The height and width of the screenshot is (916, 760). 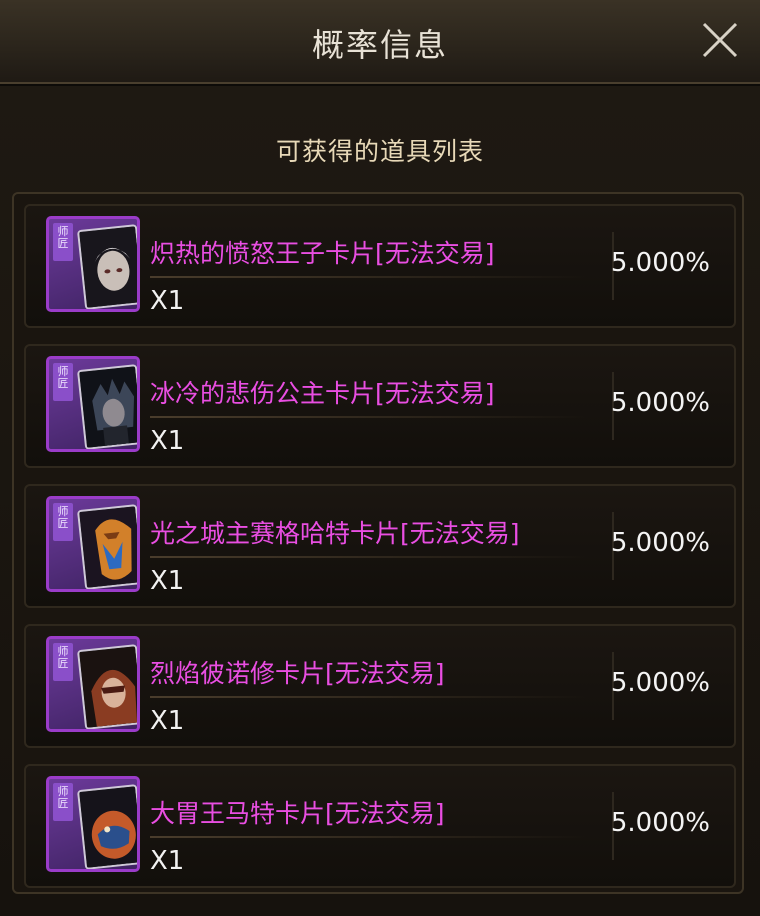 I want to click on item-name: 光之城主赛格哈特卡片[无法交易], so click(x=335, y=533).